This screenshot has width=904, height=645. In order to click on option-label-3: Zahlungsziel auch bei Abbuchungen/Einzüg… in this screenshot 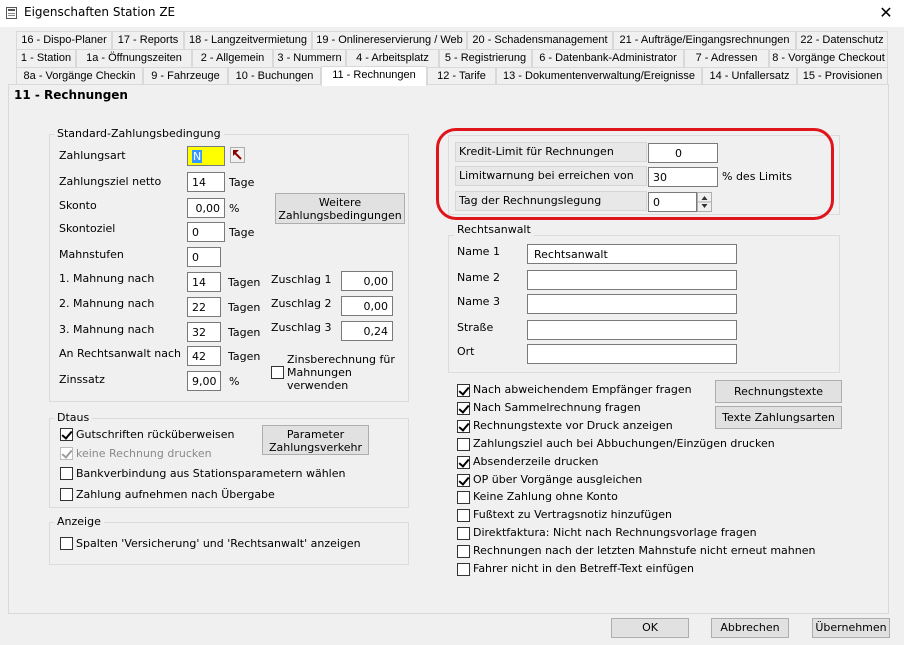, I will do `click(624, 443)`.